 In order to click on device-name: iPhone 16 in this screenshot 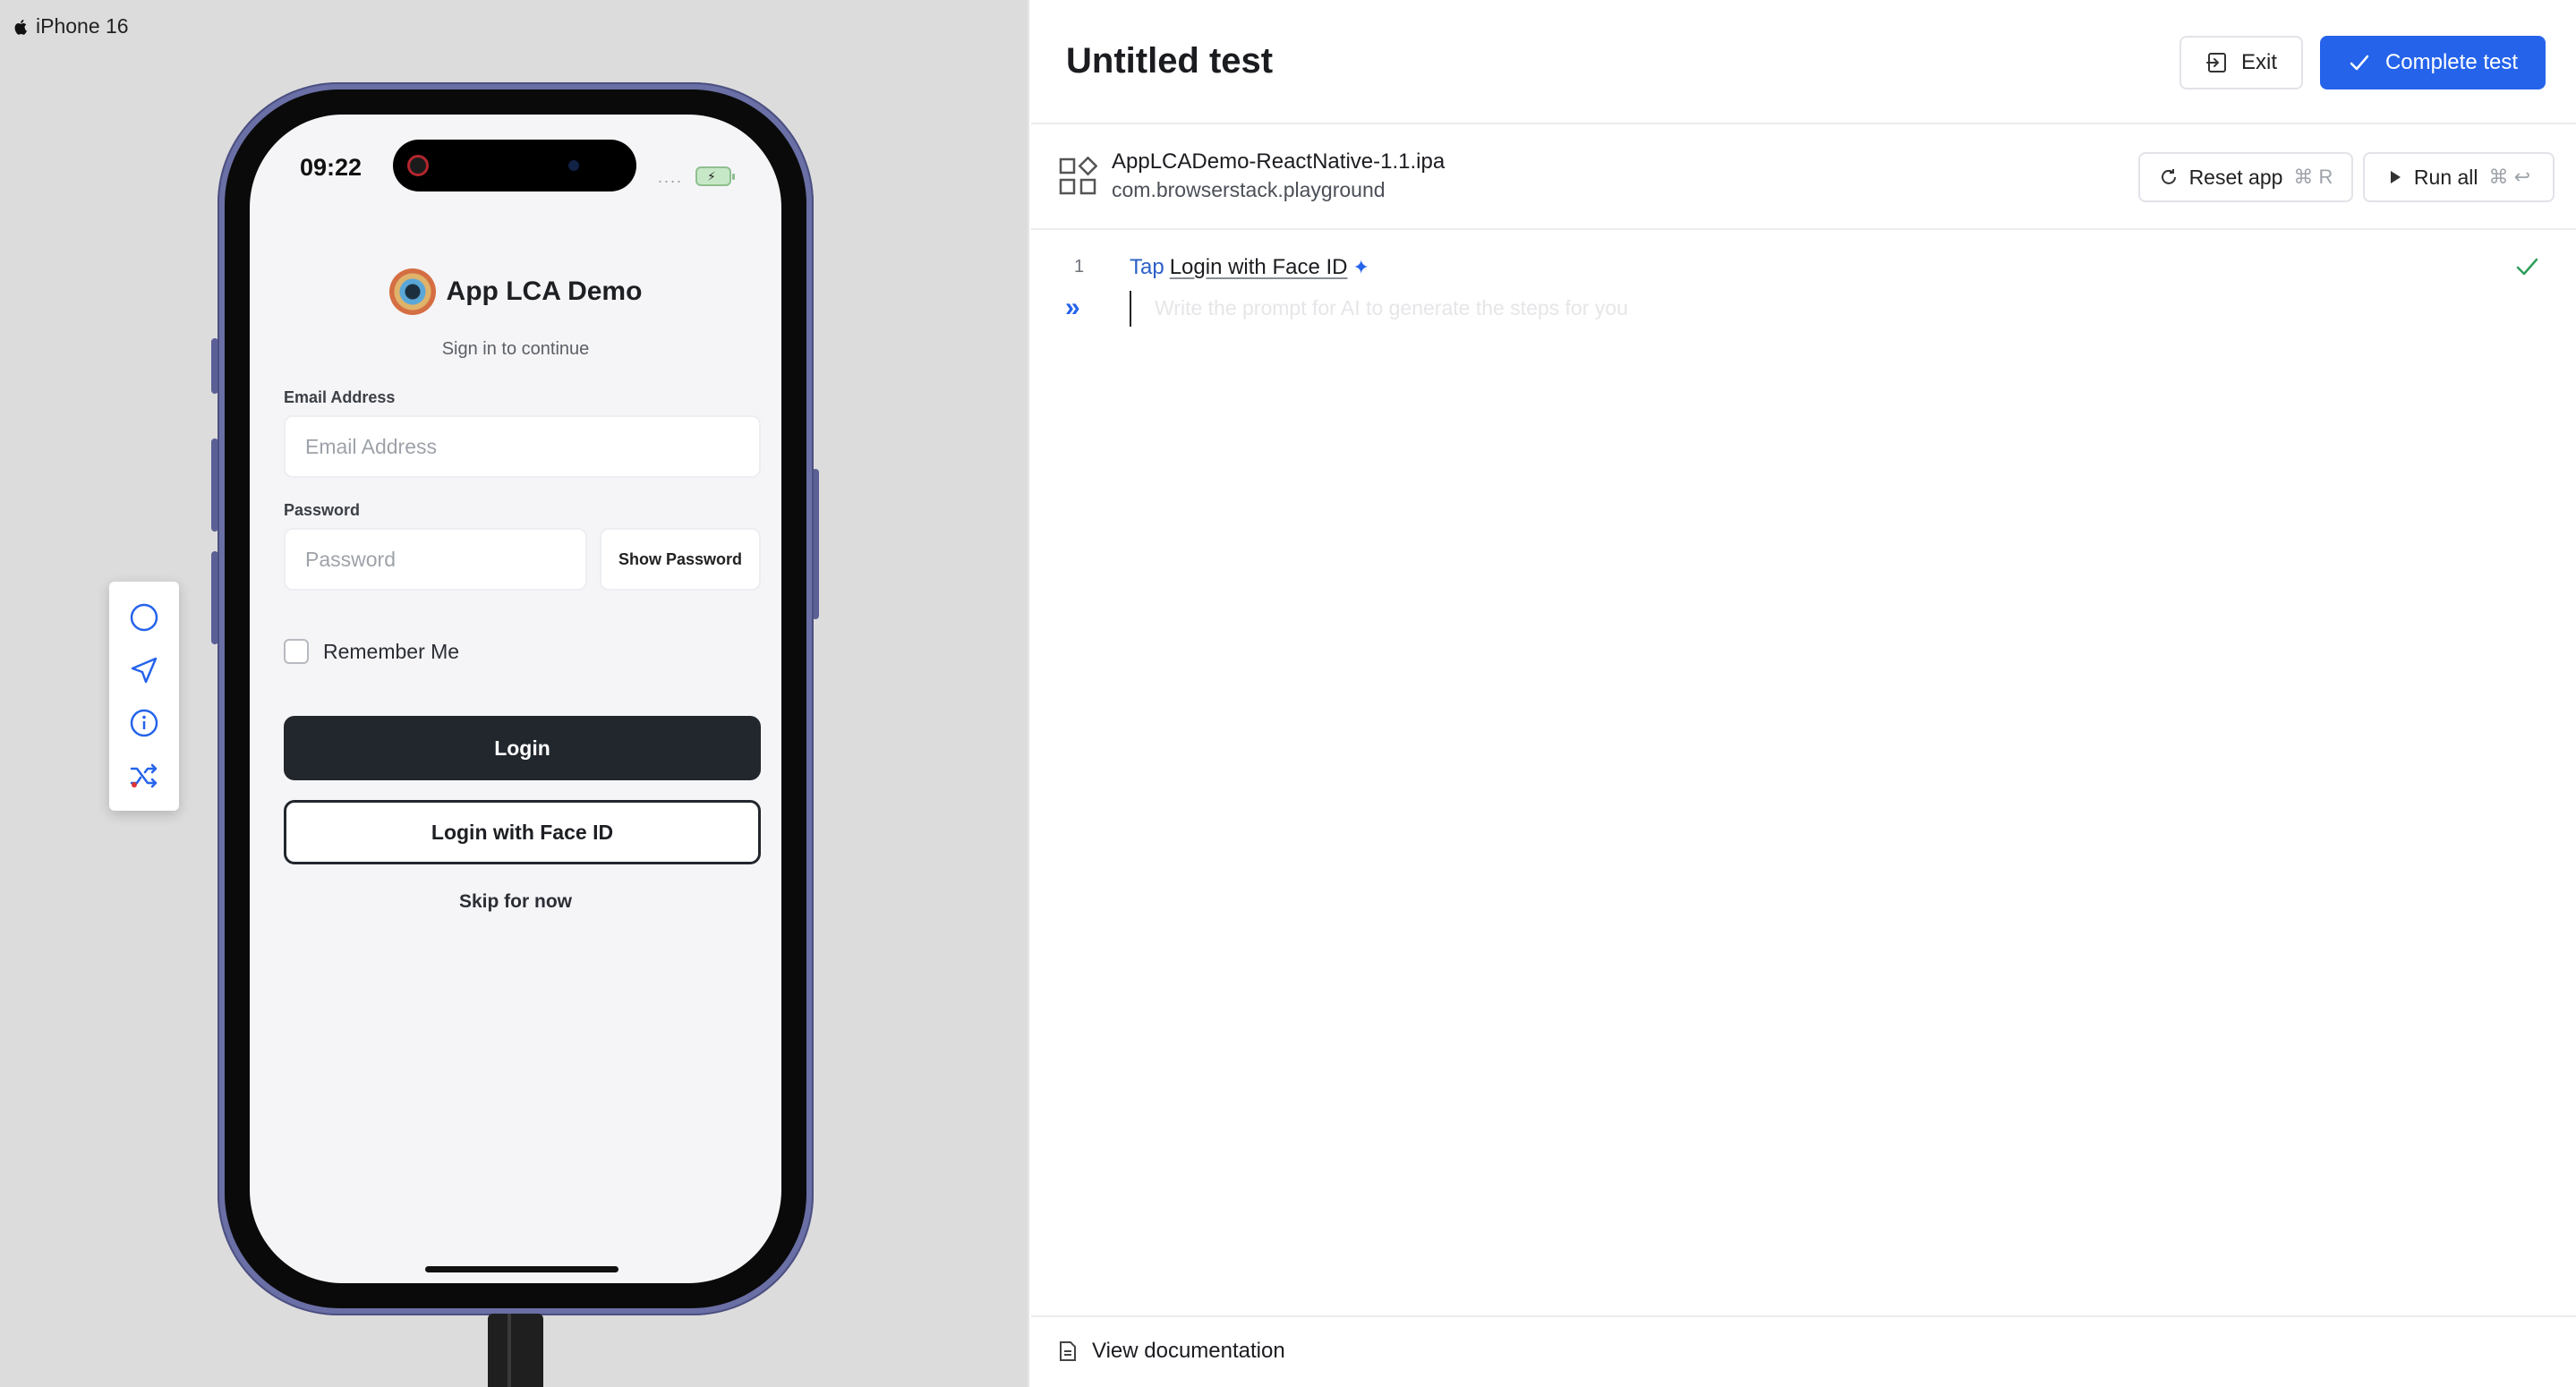, I will do `click(82, 26)`.